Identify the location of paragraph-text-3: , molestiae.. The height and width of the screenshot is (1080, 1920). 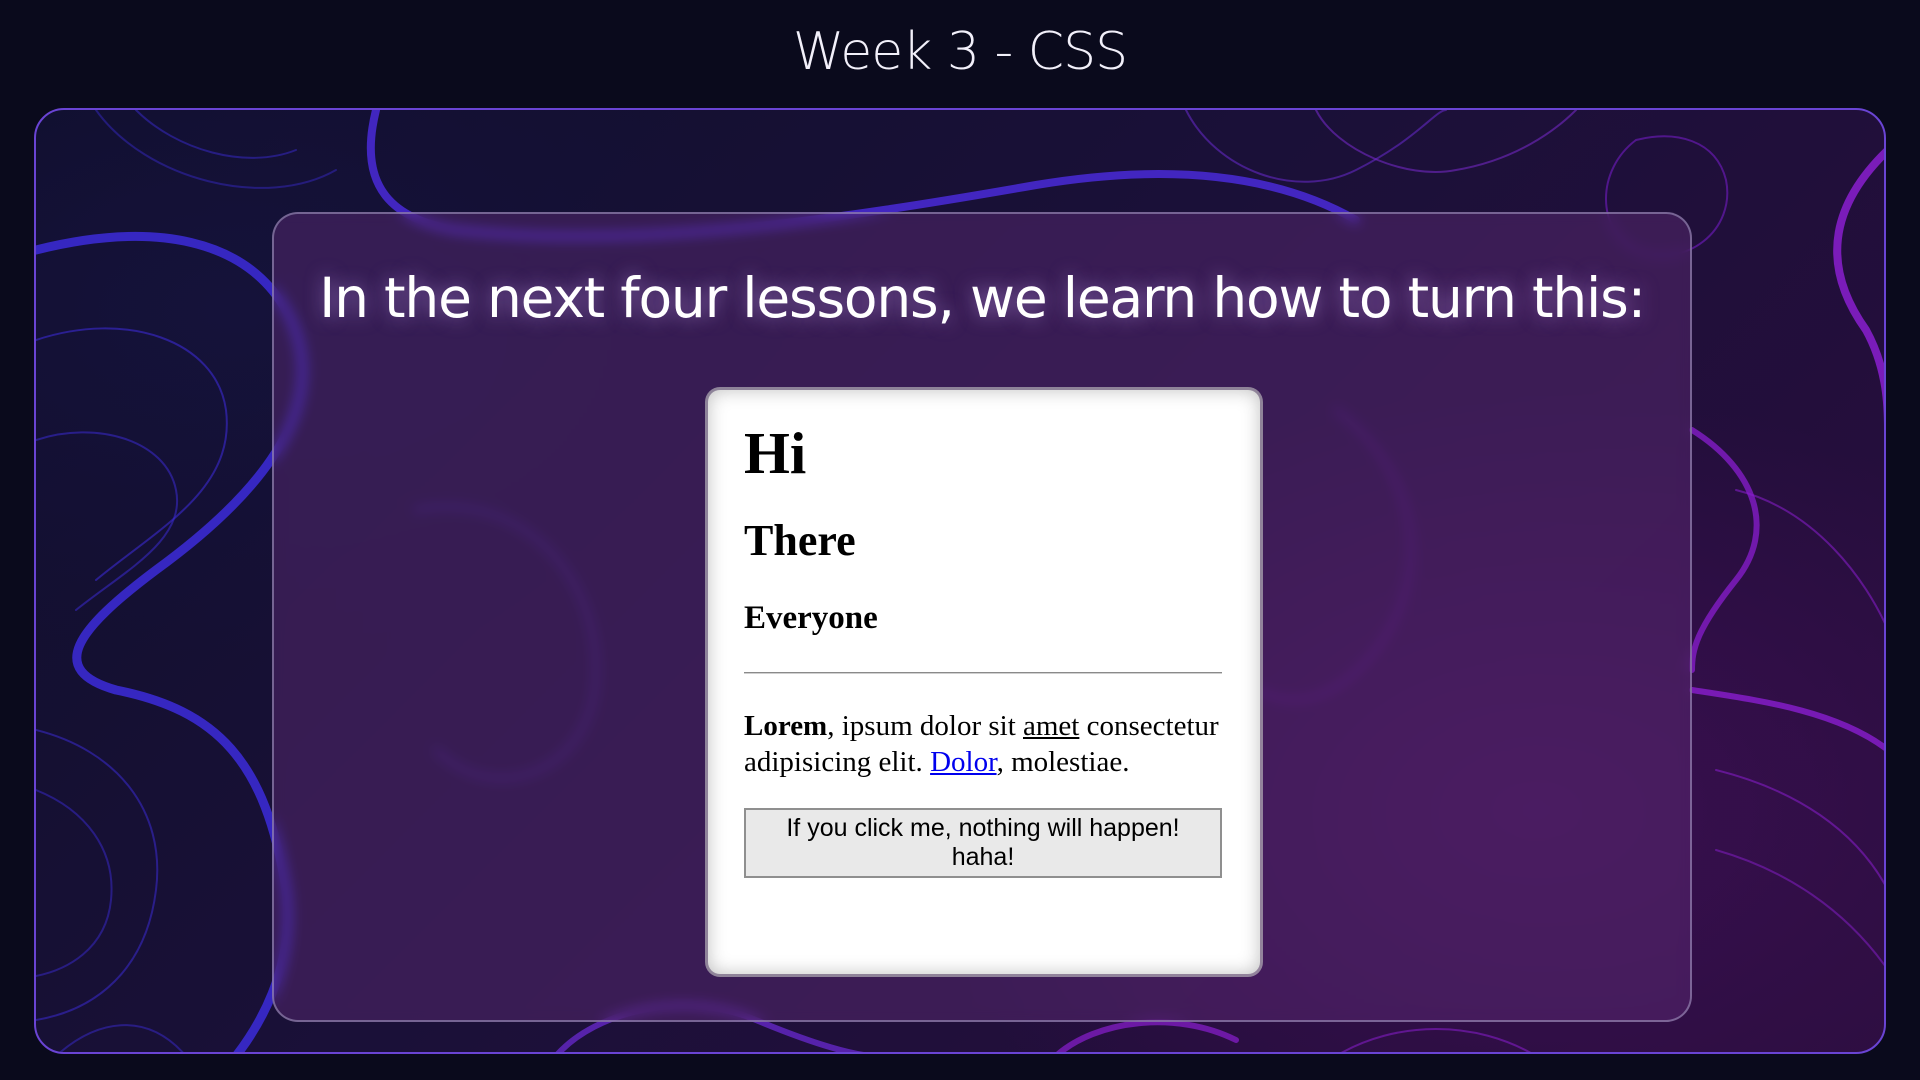
(1063, 762).